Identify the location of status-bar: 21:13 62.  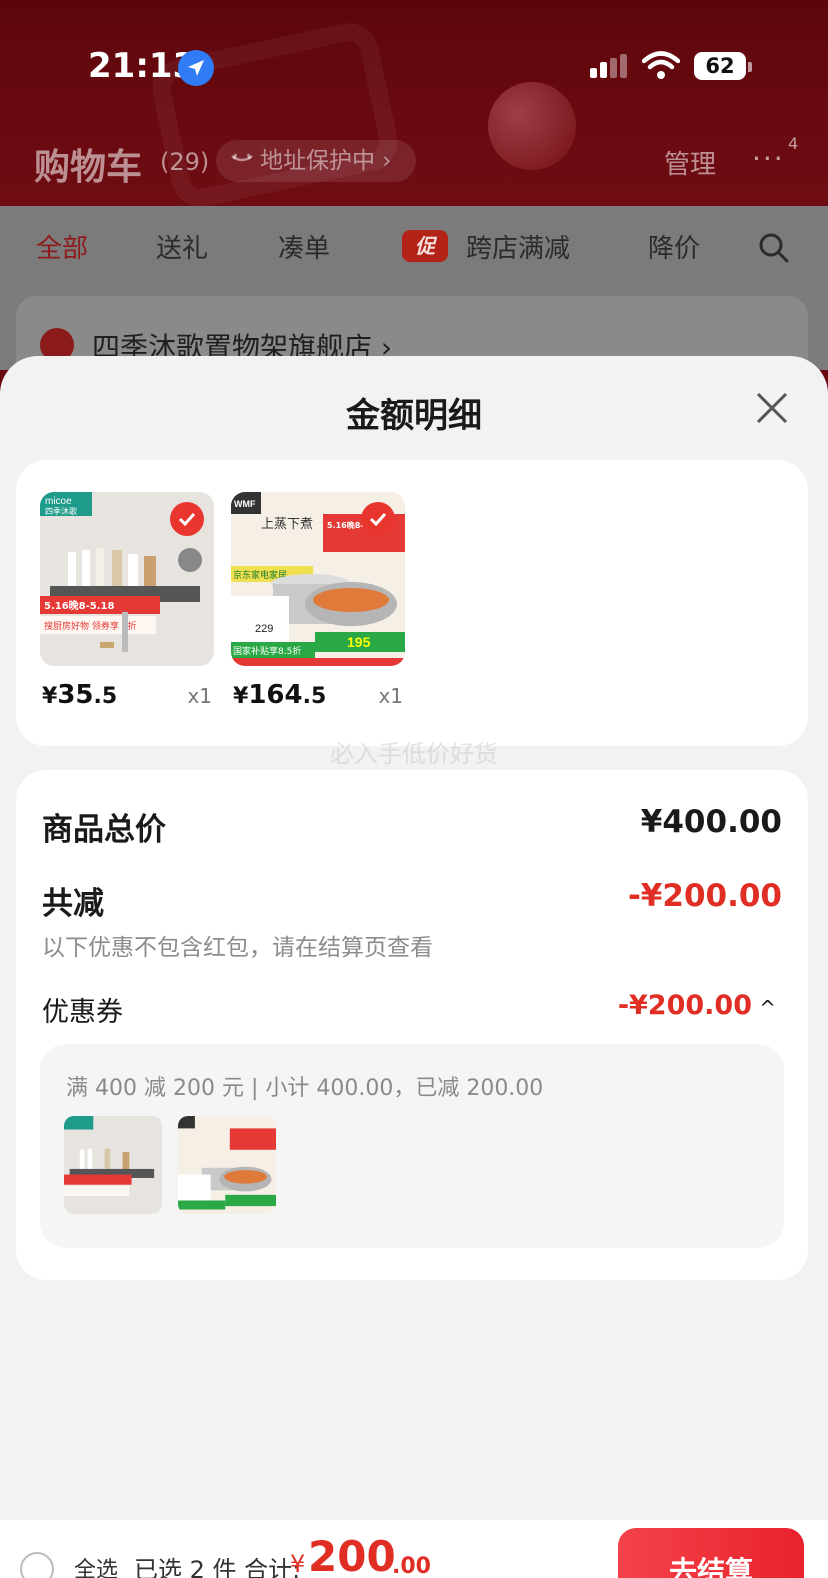
(414, 65).